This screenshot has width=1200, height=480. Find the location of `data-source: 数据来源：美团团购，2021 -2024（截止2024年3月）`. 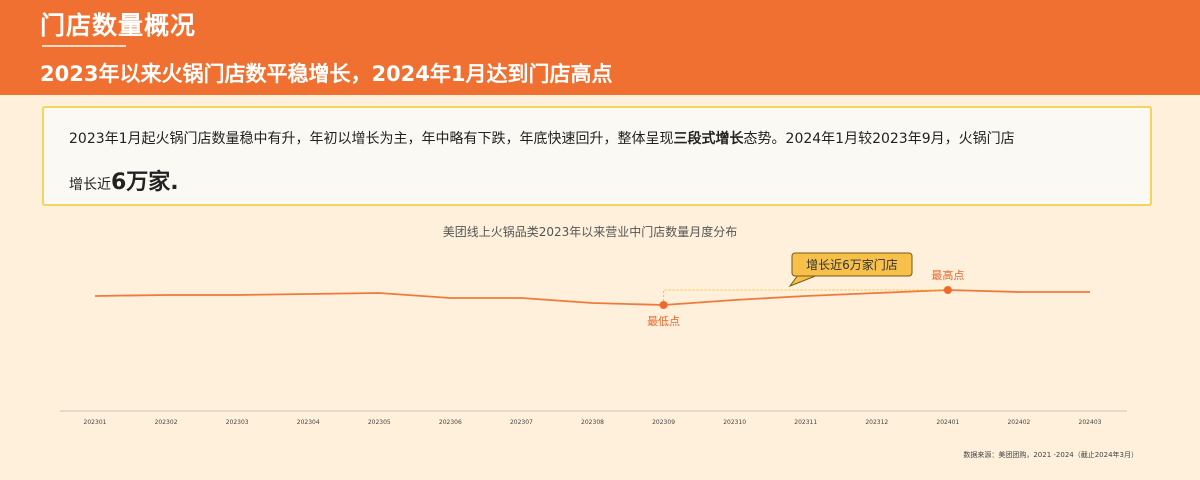

data-source: 数据来源：美团团购，2021 -2024（截止2024年3月） is located at coordinates (1050, 455).